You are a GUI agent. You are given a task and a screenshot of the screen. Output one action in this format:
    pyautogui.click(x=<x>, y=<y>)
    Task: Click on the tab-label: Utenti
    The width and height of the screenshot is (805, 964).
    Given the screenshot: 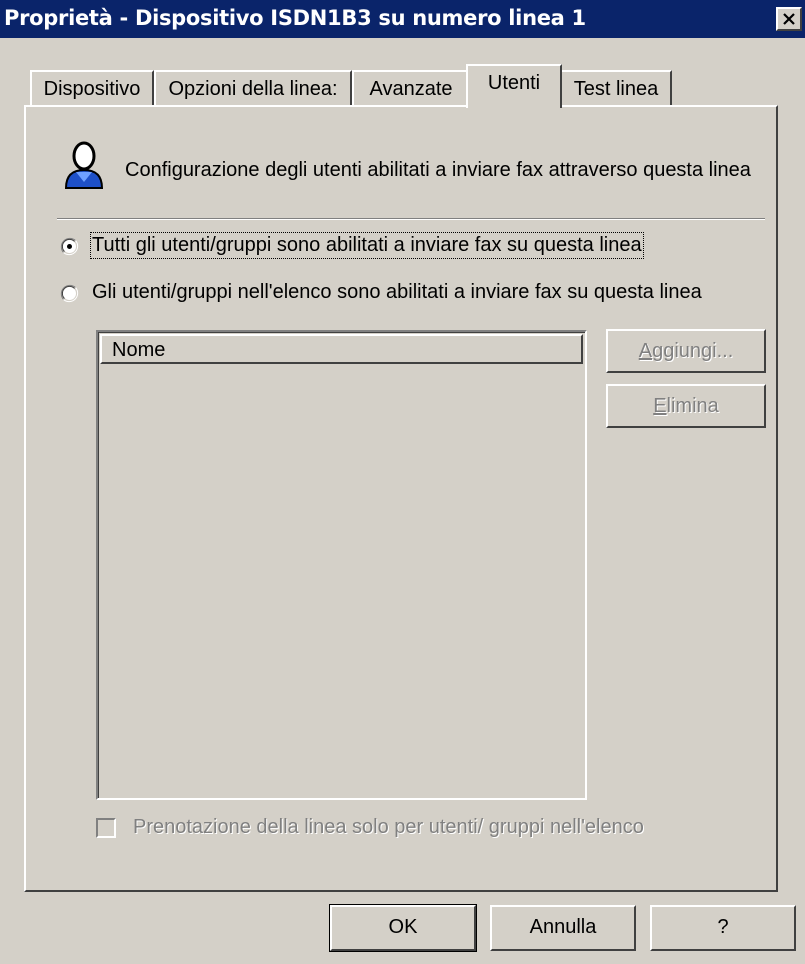 What is the action you would take?
    pyautogui.click(x=514, y=83)
    